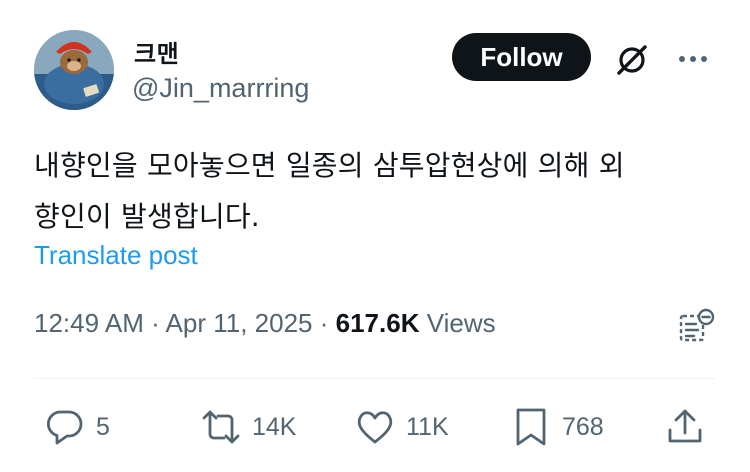 Image resolution: width=750 pixels, height=472 pixels. I want to click on views-count: 617.6K, so click(377, 323).